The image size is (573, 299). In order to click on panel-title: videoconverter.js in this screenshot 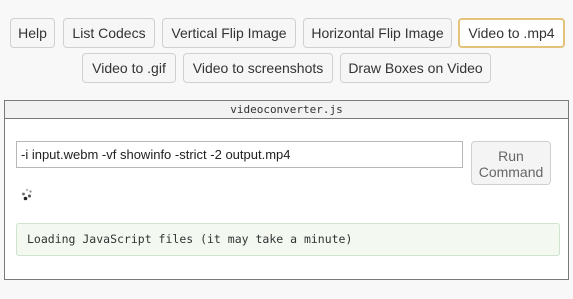, I will do `click(286, 110)`.